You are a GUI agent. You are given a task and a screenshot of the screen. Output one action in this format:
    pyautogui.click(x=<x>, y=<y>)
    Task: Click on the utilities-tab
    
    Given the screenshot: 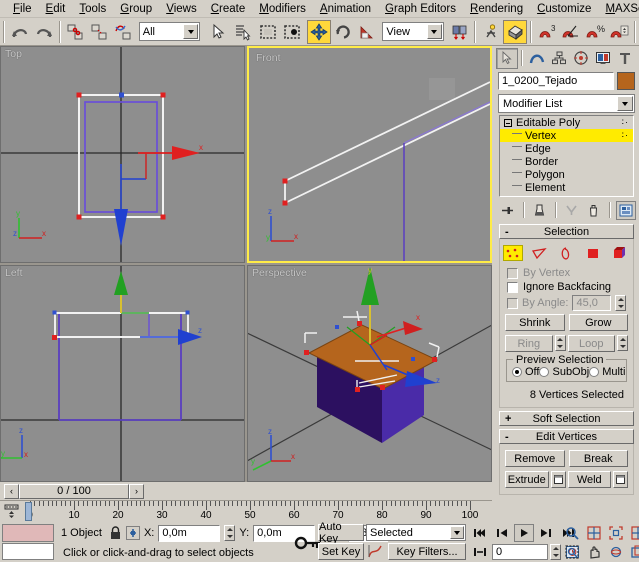 What is the action you would take?
    pyautogui.click(x=625, y=58)
    